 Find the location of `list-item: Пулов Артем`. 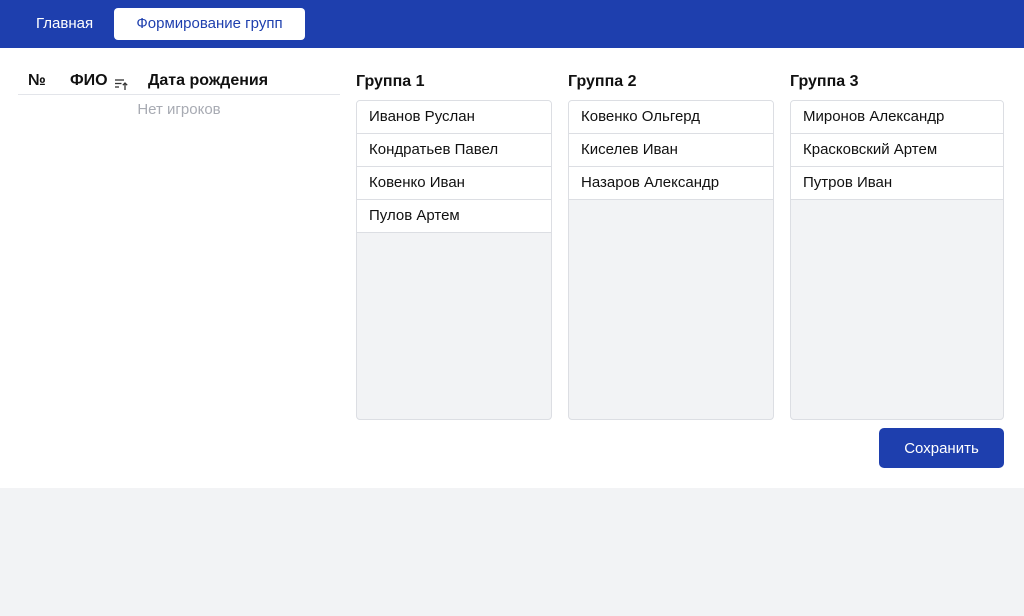

list-item: Пулов Артем is located at coordinates (454, 216).